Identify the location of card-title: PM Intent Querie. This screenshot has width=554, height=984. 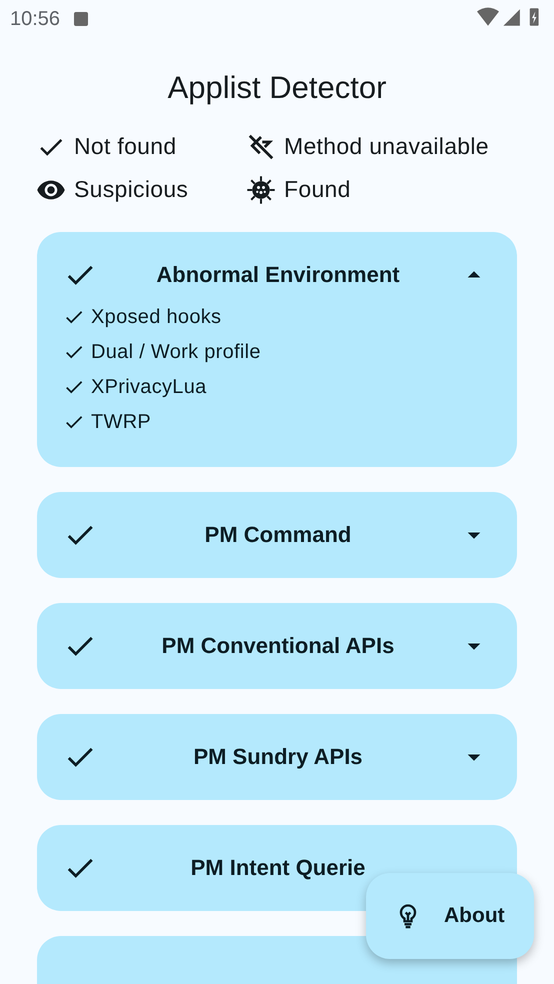
(278, 868).